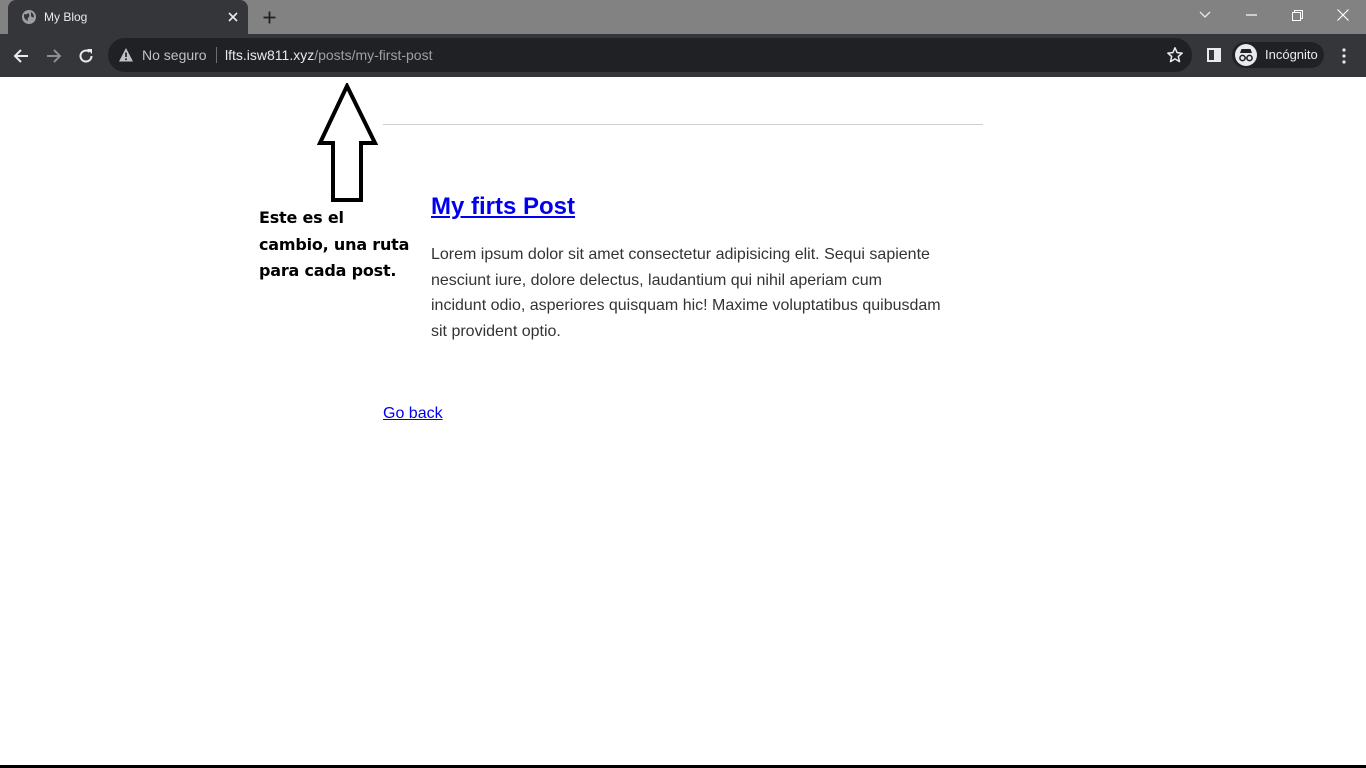 The height and width of the screenshot is (768, 1366). I want to click on incognito-profile-button: Incógnito, so click(1278, 55).